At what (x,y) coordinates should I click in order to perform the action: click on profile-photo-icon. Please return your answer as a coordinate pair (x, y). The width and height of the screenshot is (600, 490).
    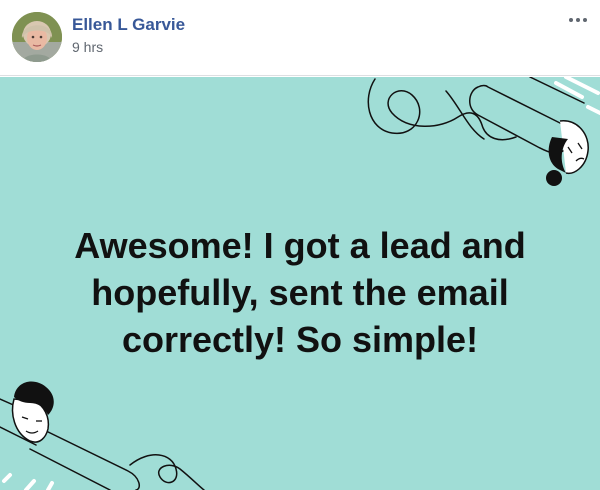
    Looking at the image, I should click on (37, 37).